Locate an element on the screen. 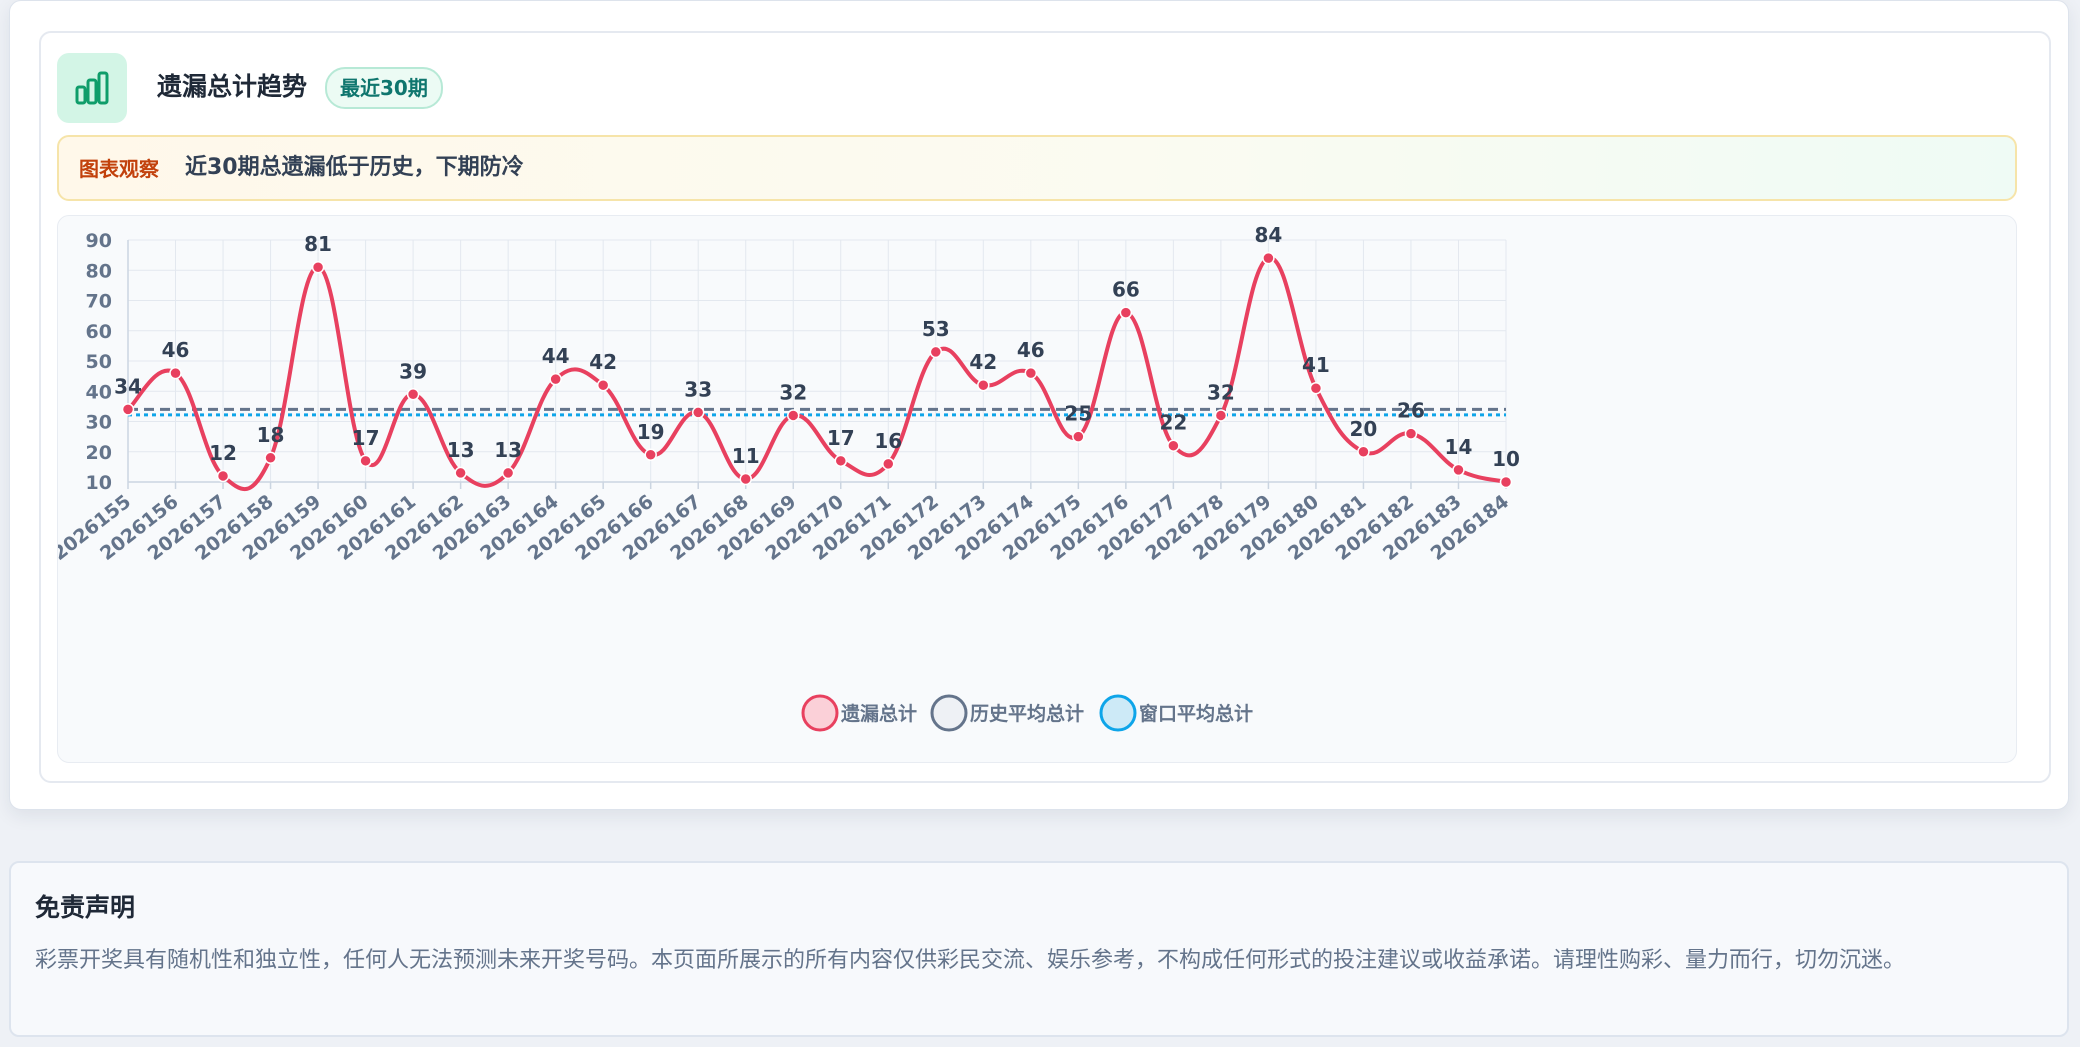  data-label: 10 is located at coordinates (1506, 459).